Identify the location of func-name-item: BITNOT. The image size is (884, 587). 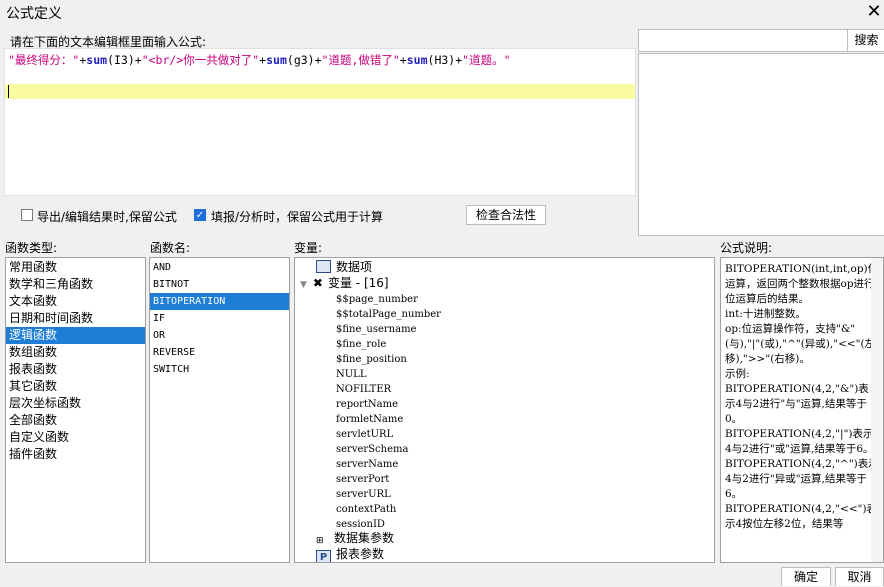
(219, 284).